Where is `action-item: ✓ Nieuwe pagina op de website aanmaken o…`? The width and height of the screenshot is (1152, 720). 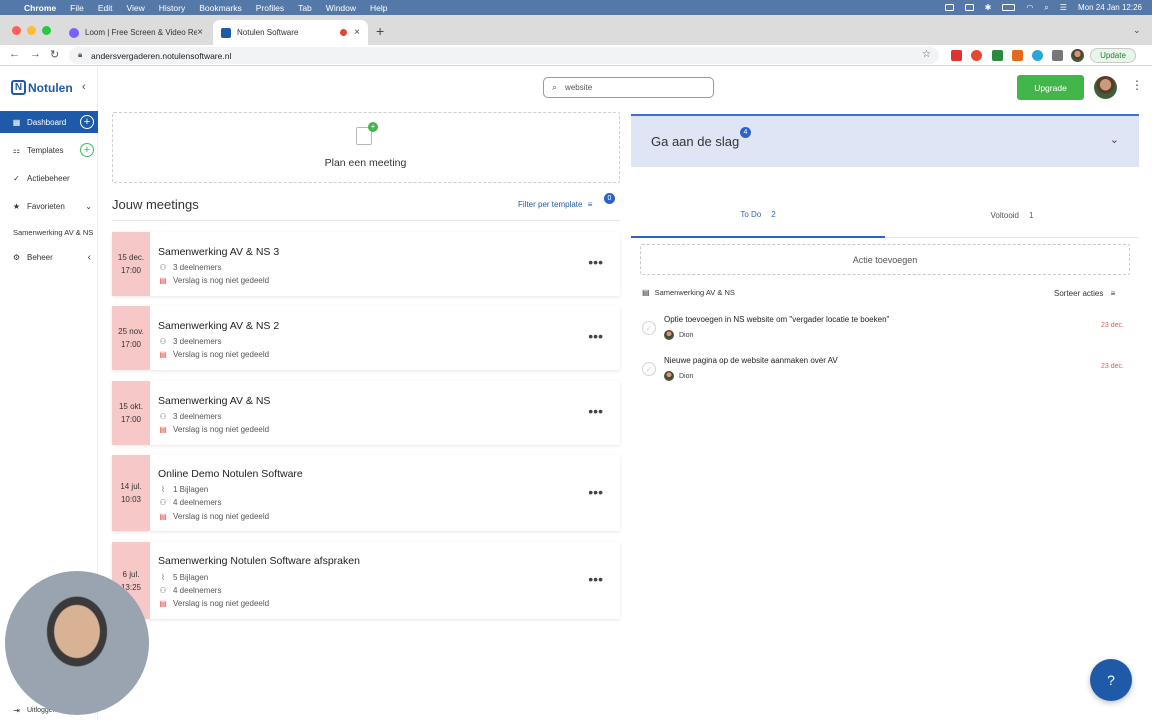
action-item: ✓ Nieuwe pagina op de website aanmaken o… is located at coordinates (885, 371).